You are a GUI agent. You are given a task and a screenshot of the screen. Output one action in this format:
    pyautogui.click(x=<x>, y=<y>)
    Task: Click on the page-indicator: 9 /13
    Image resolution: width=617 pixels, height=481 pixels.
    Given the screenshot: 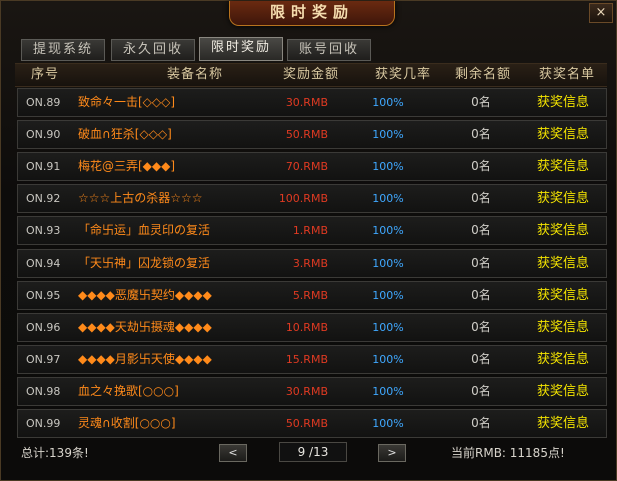 What is the action you would take?
    pyautogui.click(x=313, y=452)
    